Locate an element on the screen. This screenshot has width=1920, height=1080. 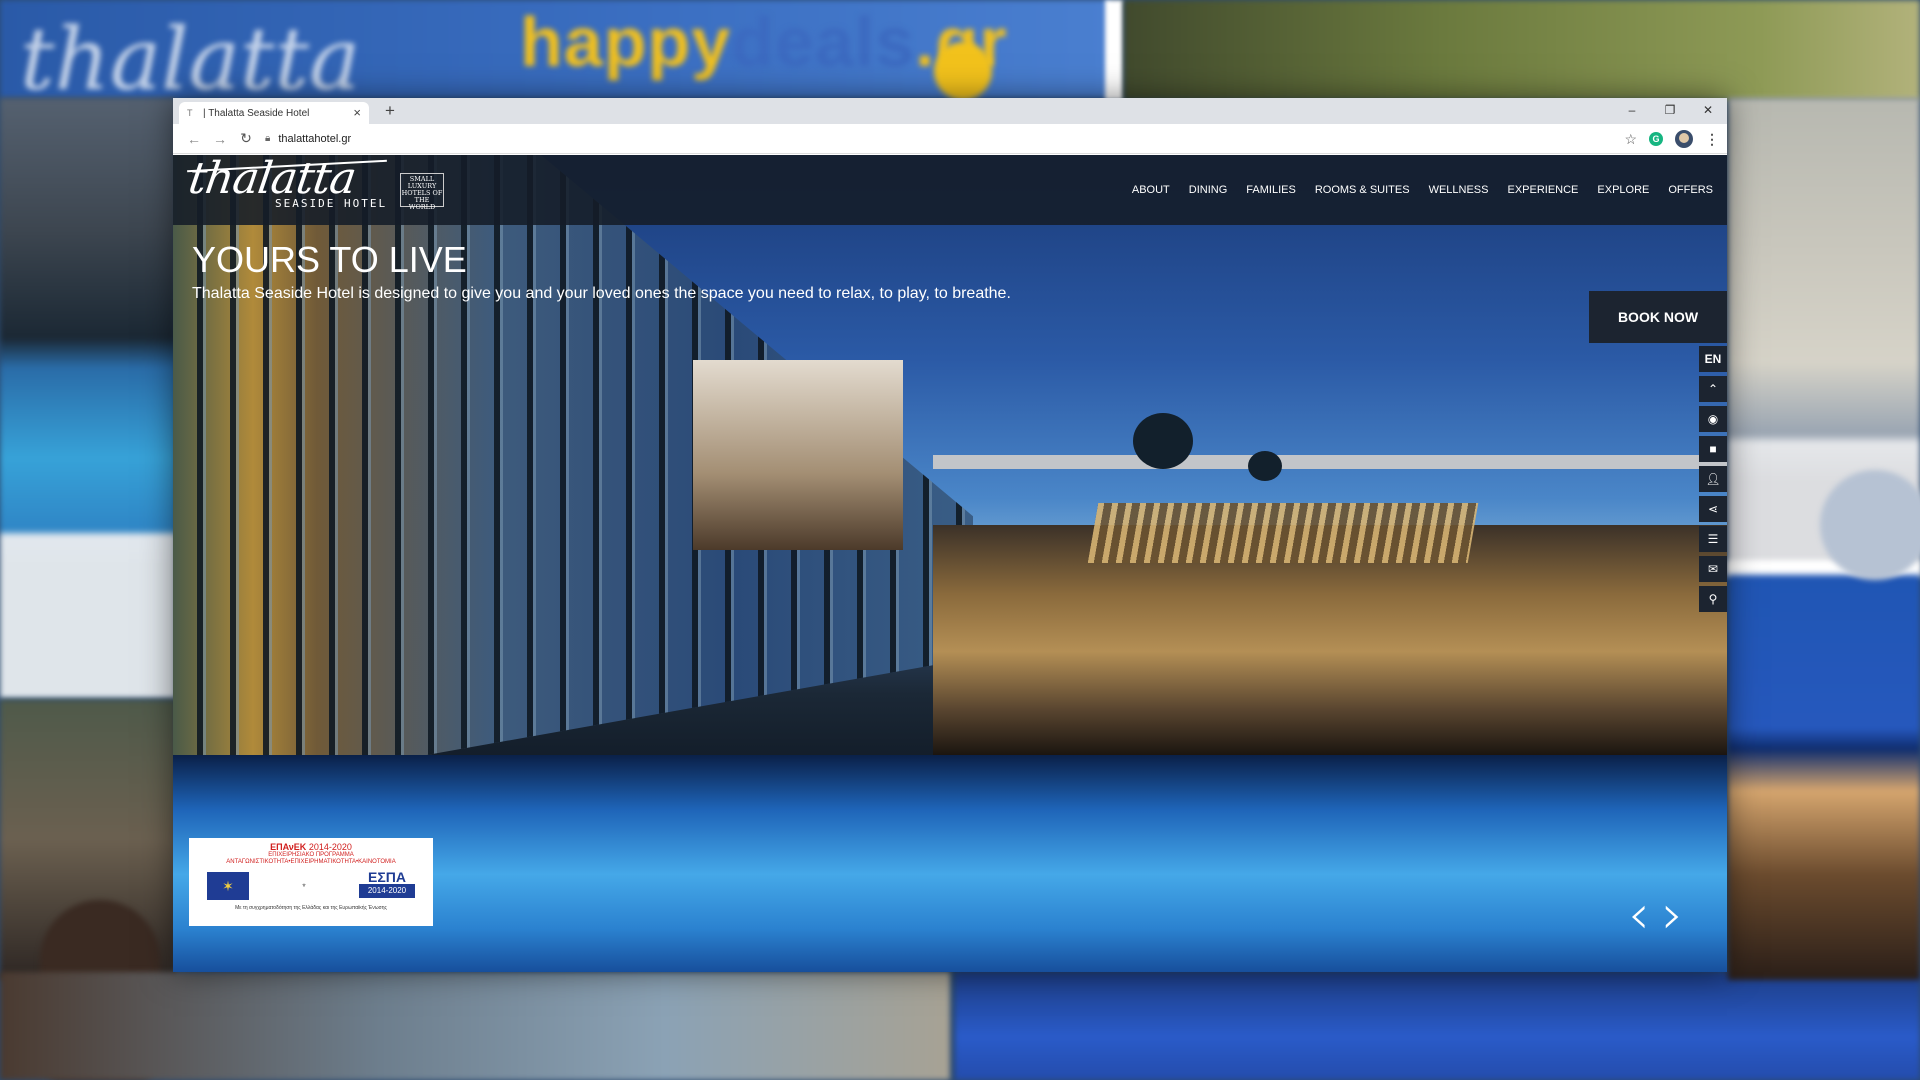
nav-experience: EXPERIENCE is located at coordinates (1542, 190).